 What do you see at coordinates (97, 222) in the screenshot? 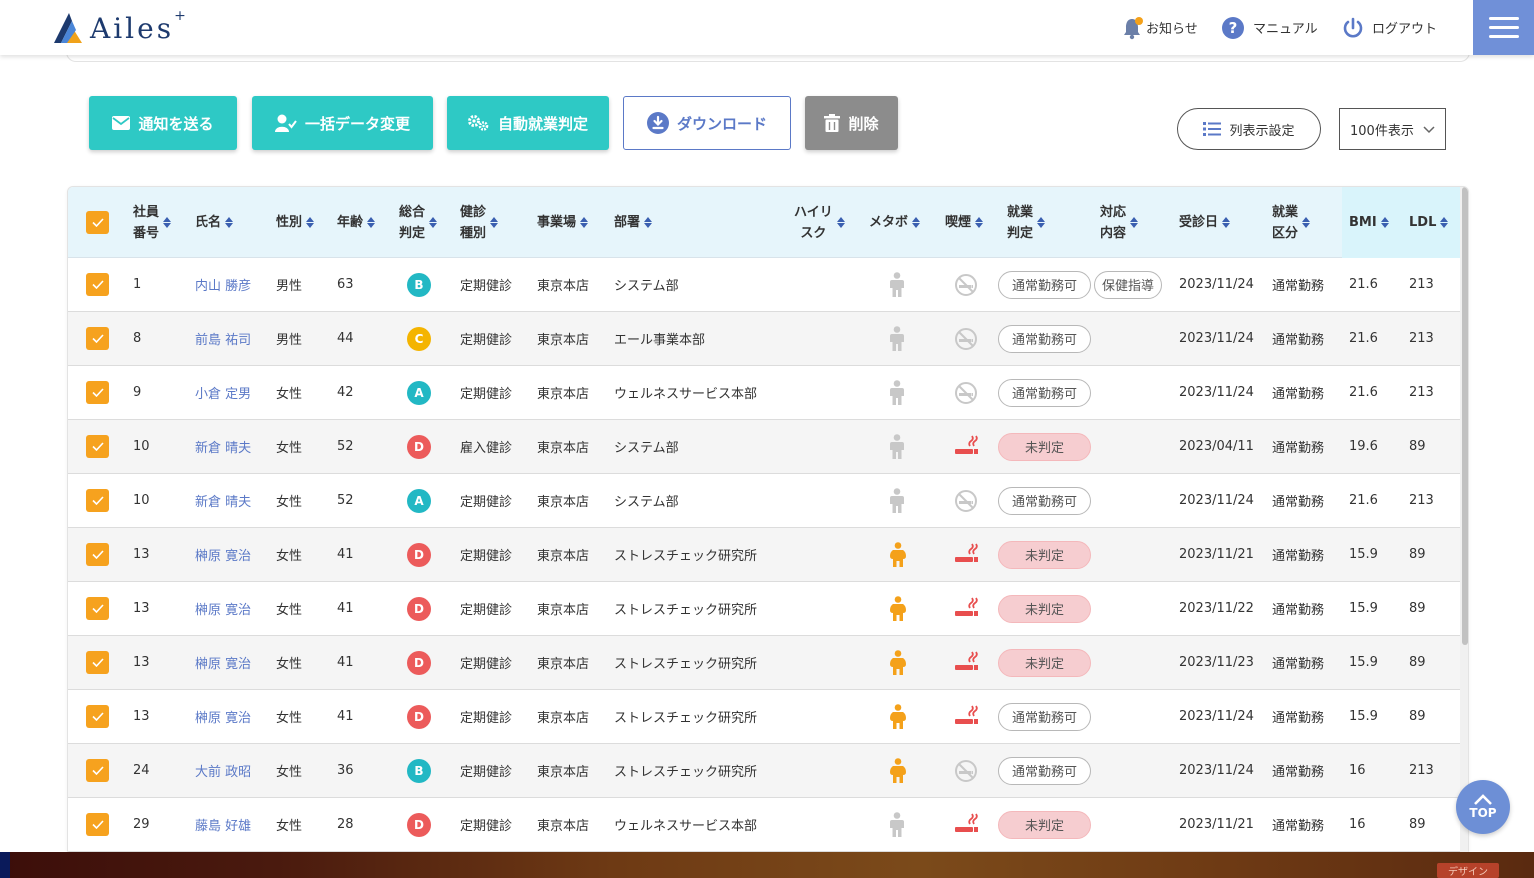
I see `select-all-checkbox` at bounding box center [97, 222].